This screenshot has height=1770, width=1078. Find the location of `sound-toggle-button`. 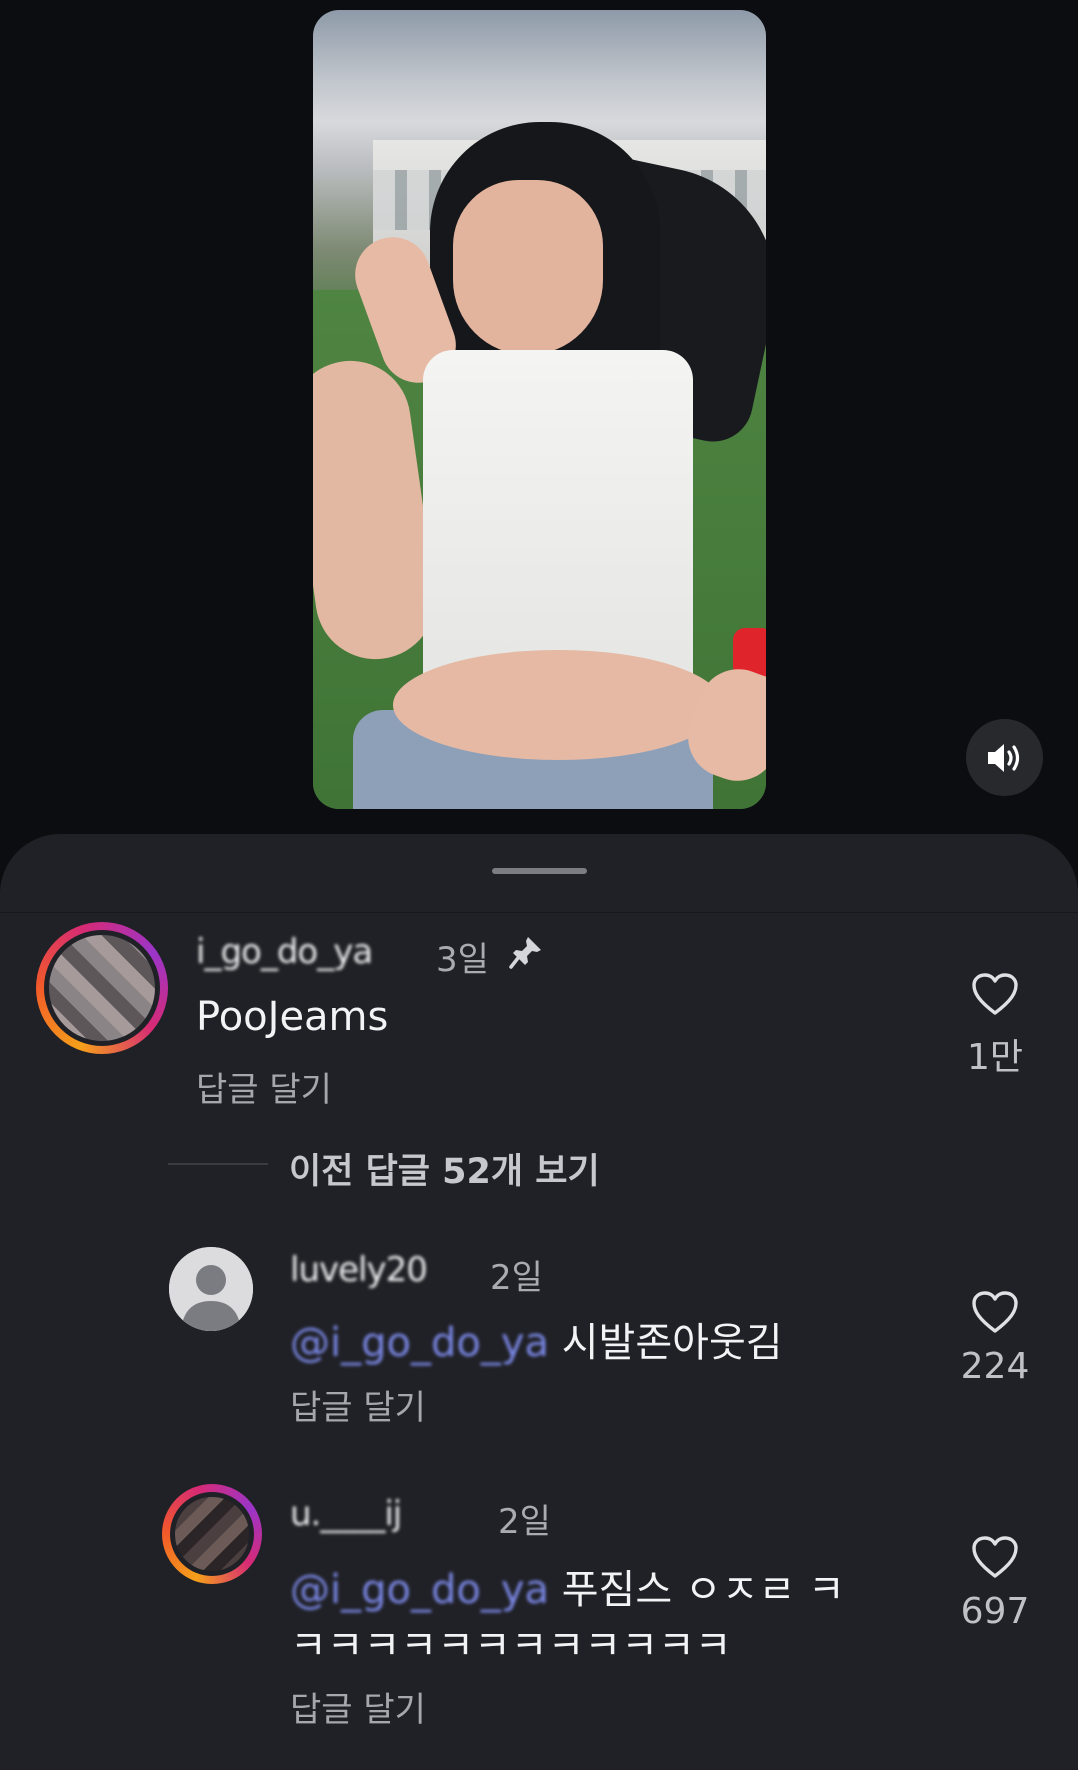

sound-toggle-button is located at coordinates (1004, 757).